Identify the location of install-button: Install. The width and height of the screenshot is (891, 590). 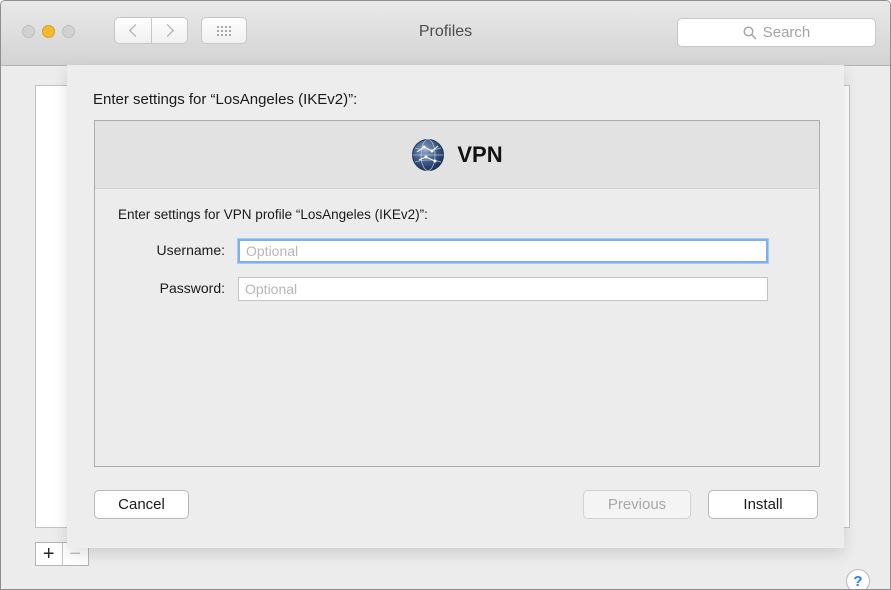
(763, 504).